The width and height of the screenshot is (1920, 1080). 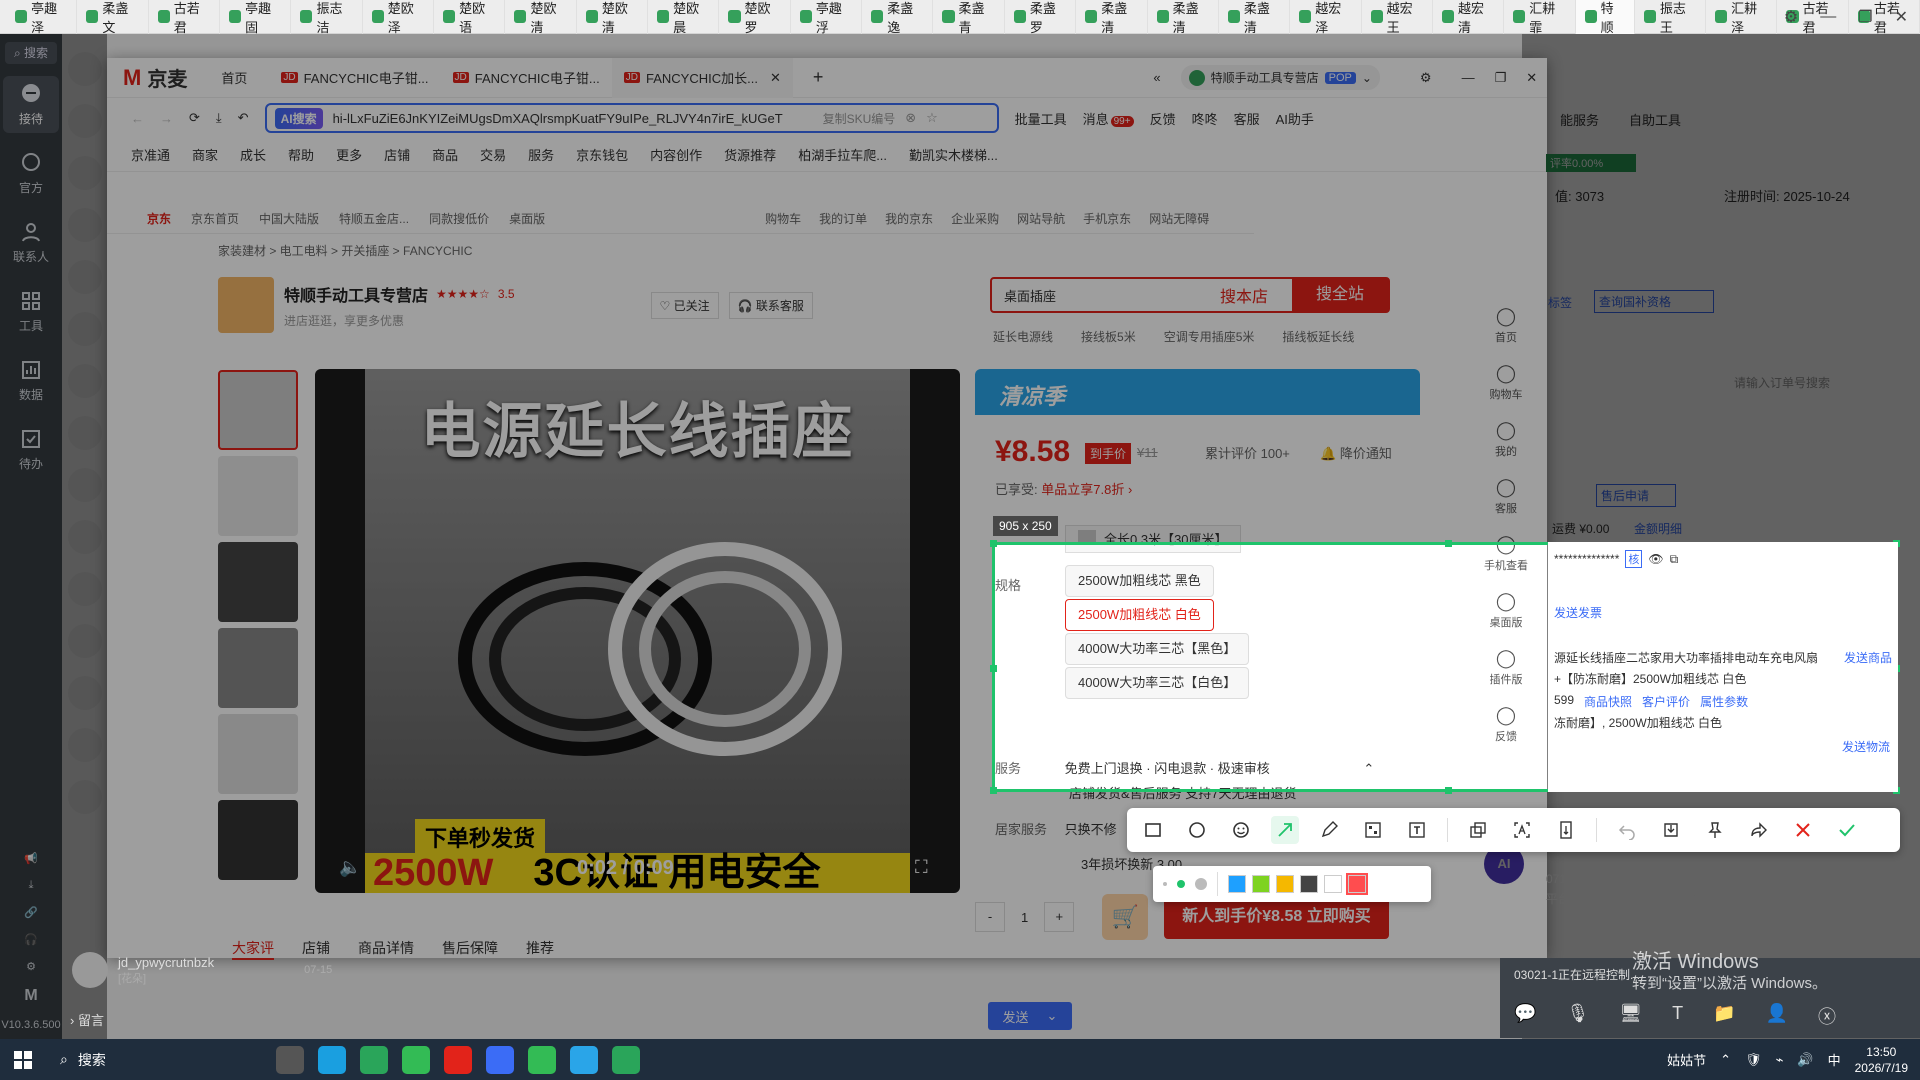 I want to click on top-tab: 亭趣固, so click(x=256, y=17).